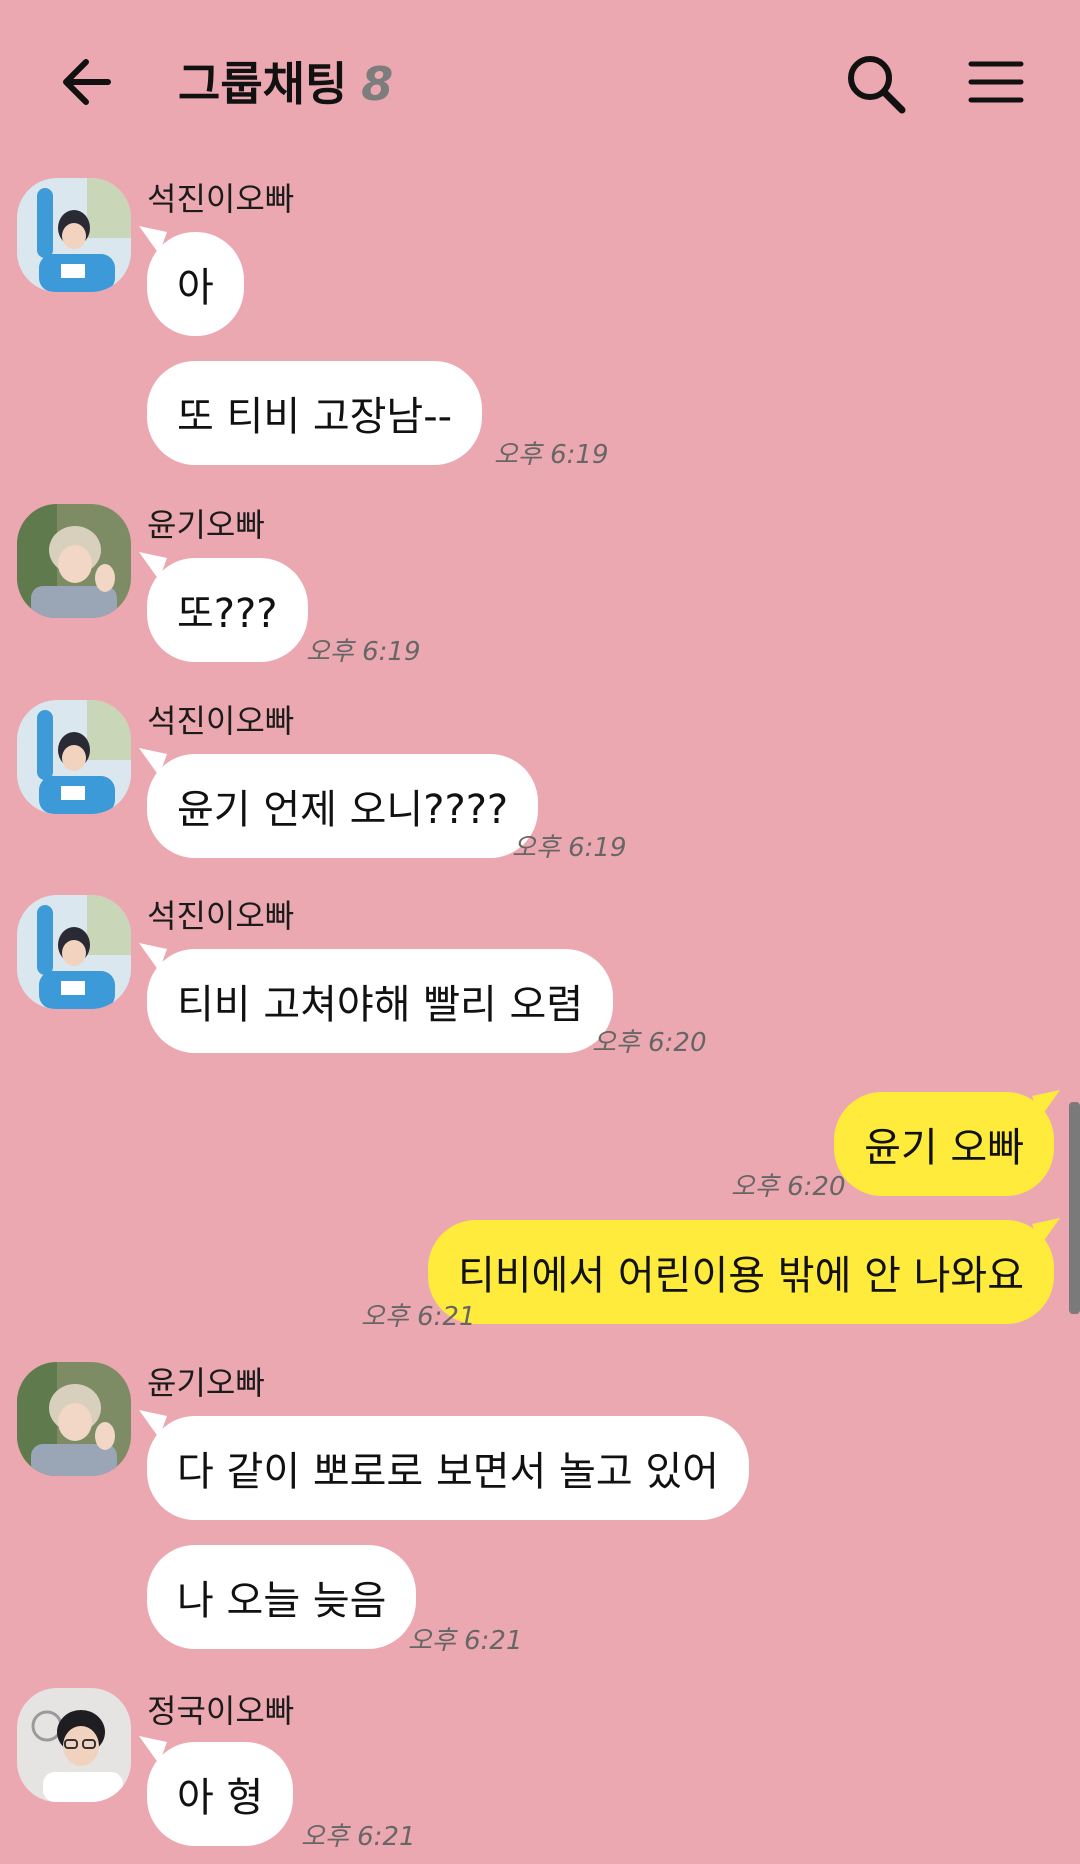  I want to click on message-bubble: 다 같이 뽀로로 보면서 놀고 있어, so click(448, 1468).